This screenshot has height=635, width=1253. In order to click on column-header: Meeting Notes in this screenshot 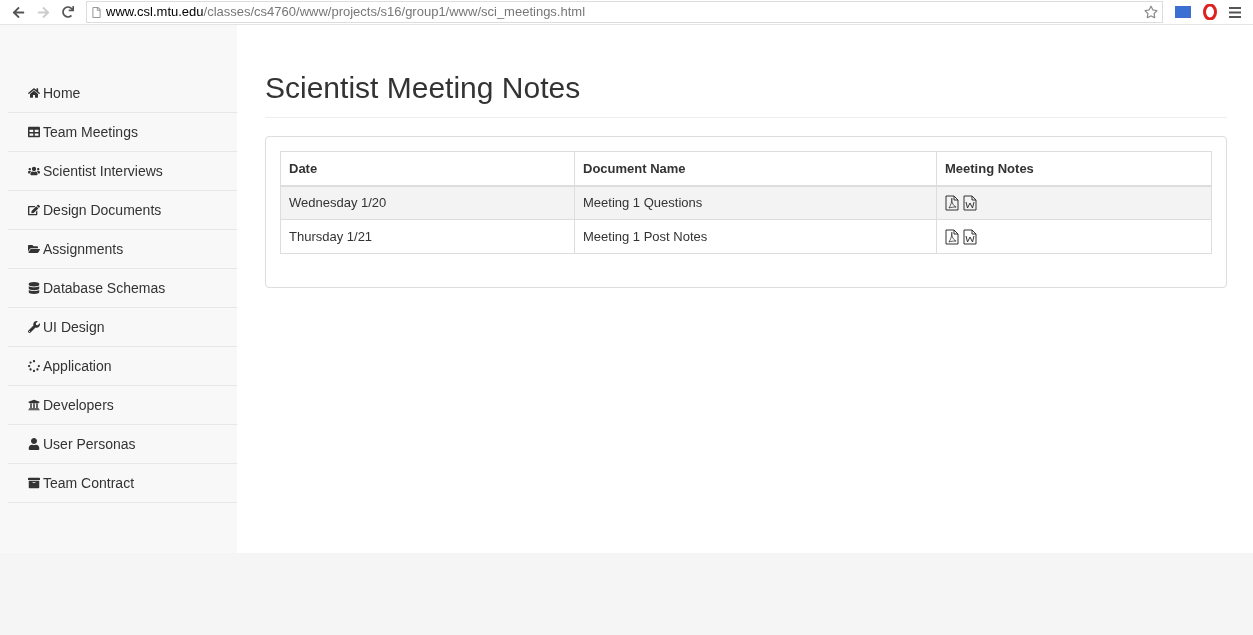, I will do `click(1074, 168)`.